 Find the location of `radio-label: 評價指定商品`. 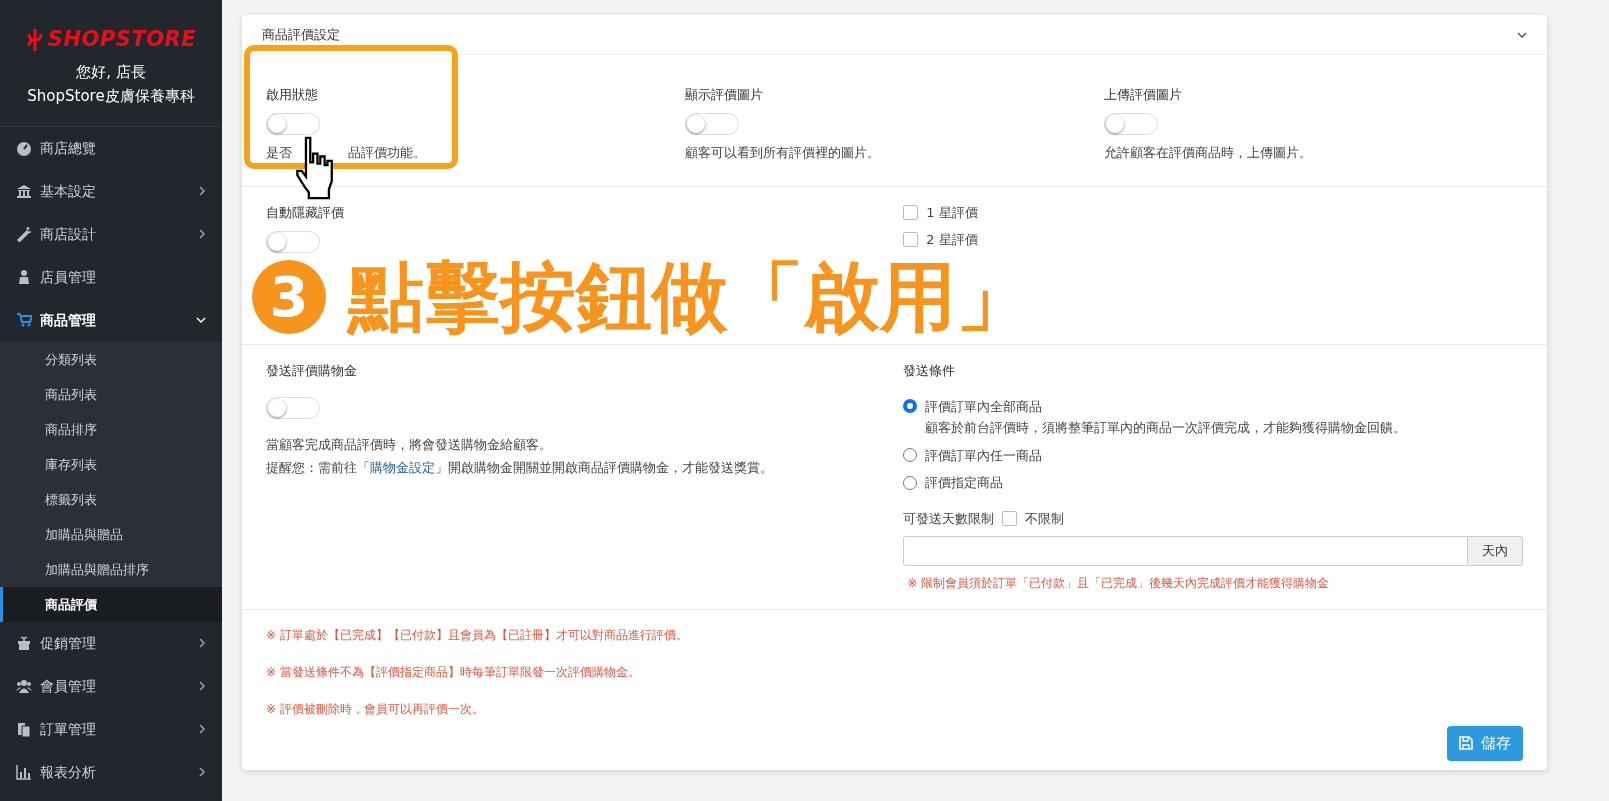

radio-label: 評價指定商品 is located at coordinates (964, 483).